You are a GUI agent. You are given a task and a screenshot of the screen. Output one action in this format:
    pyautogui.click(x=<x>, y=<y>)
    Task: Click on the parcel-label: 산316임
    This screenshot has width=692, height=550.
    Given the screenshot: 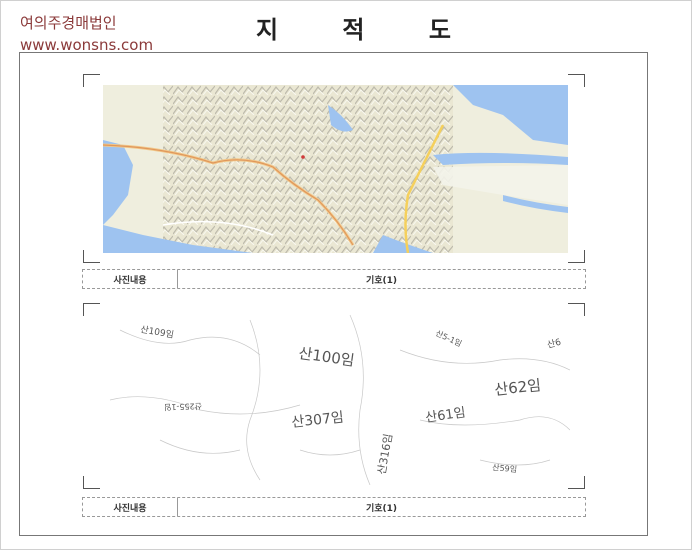 What is the action you would take?
    pyautogui.click(x=385, y=454)
    